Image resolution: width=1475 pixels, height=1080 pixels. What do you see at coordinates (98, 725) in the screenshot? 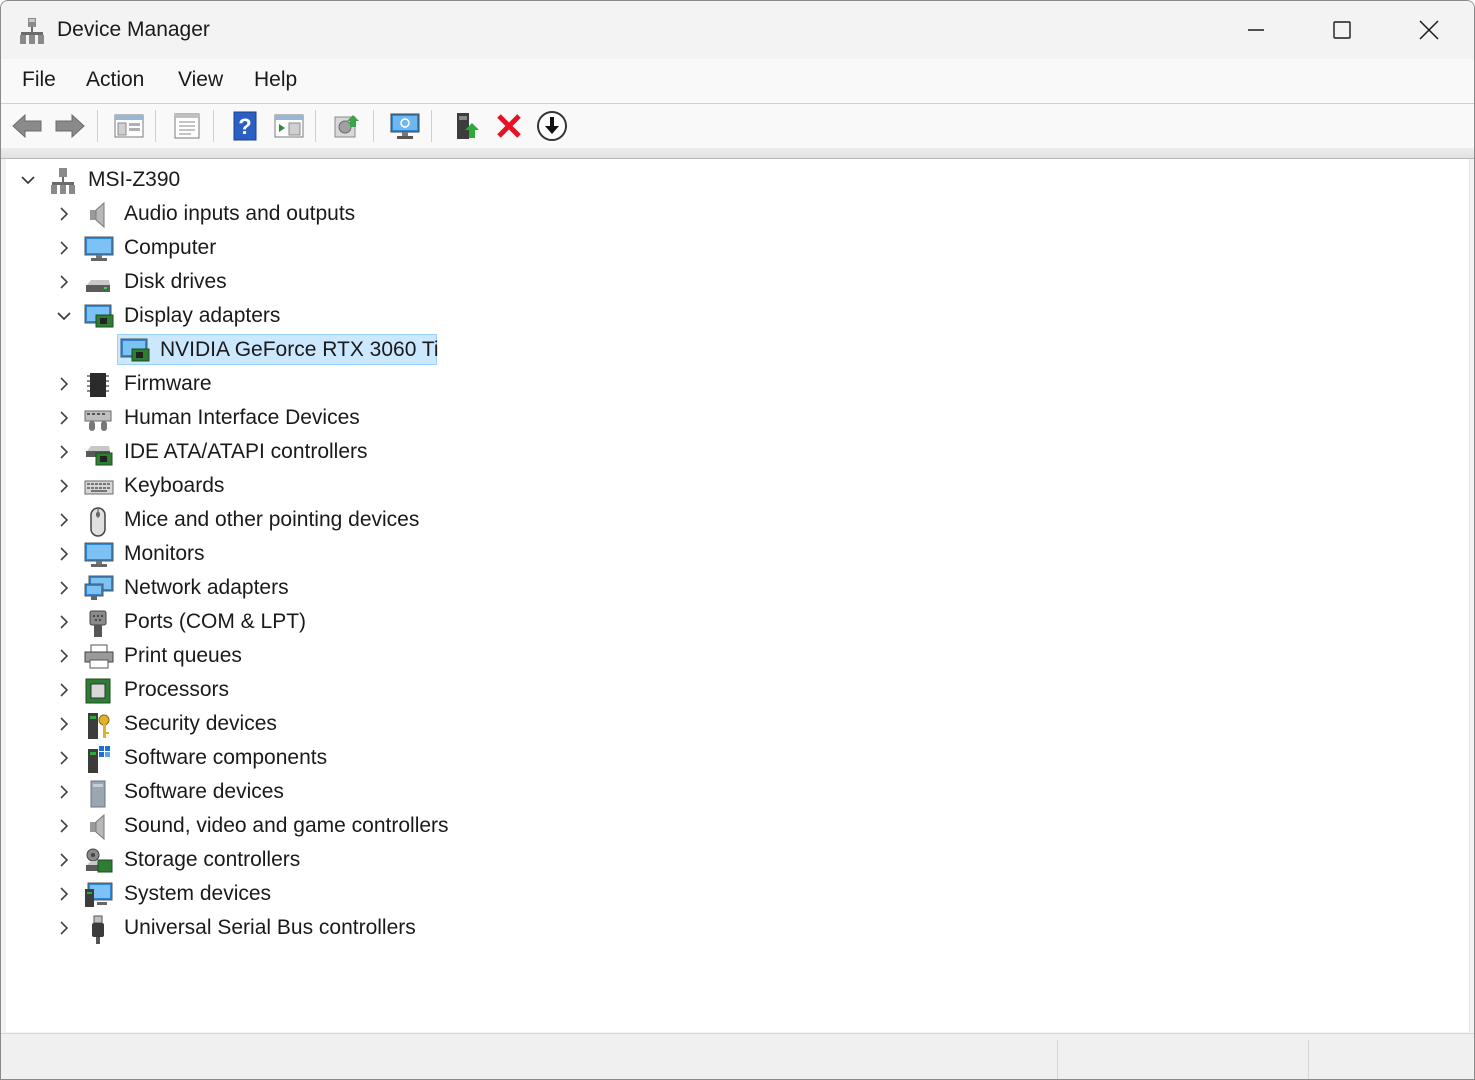
I see `security-key-icon` at bounding box center [98, 725].